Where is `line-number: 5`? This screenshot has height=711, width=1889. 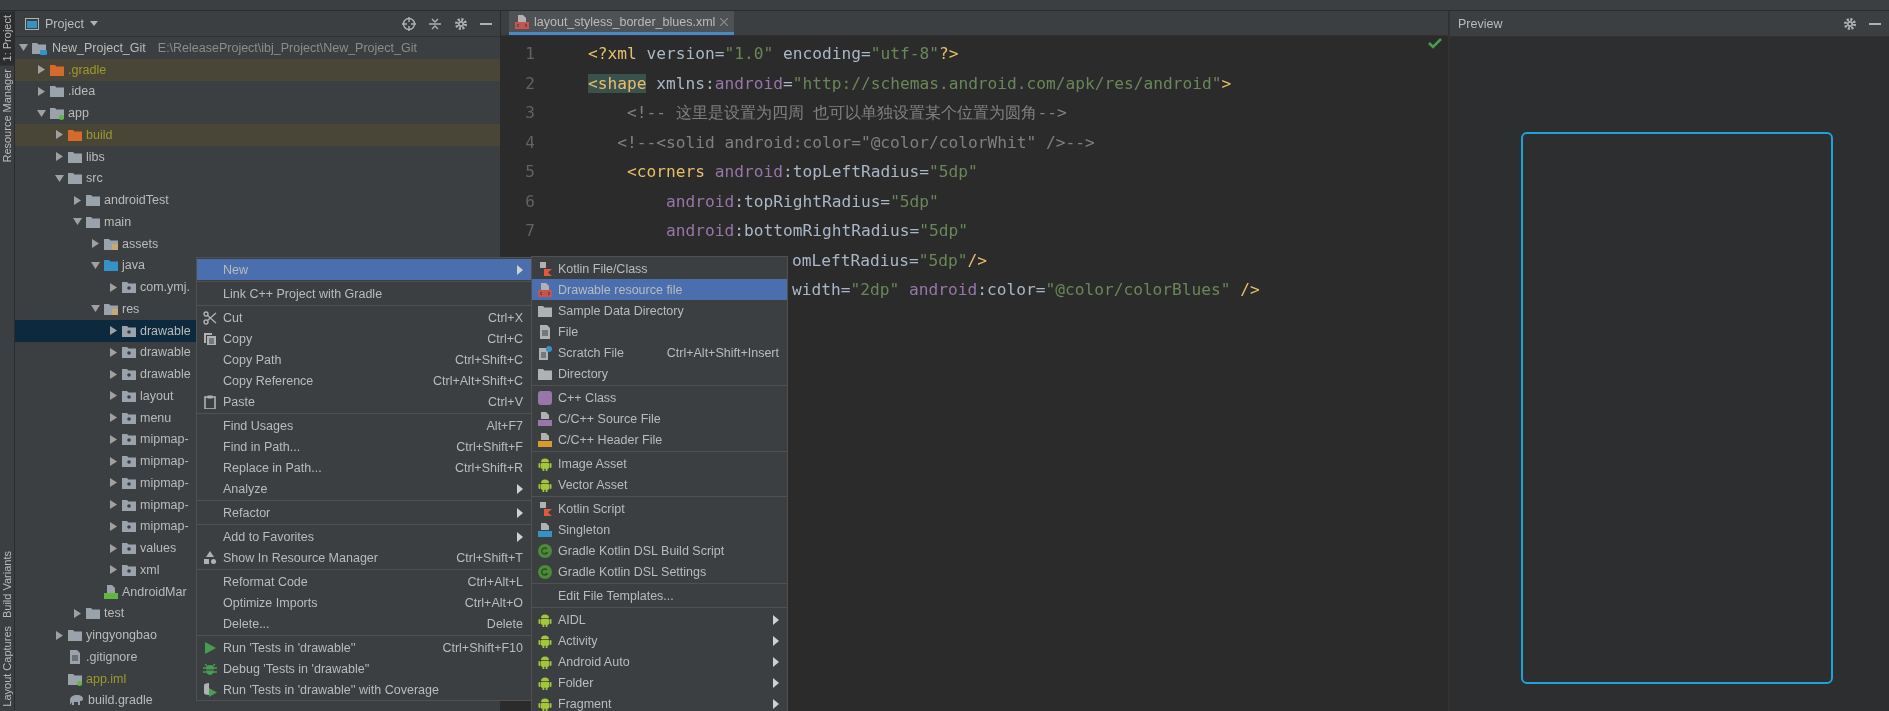
line-number: 5 is located at coordinates (529, 172).